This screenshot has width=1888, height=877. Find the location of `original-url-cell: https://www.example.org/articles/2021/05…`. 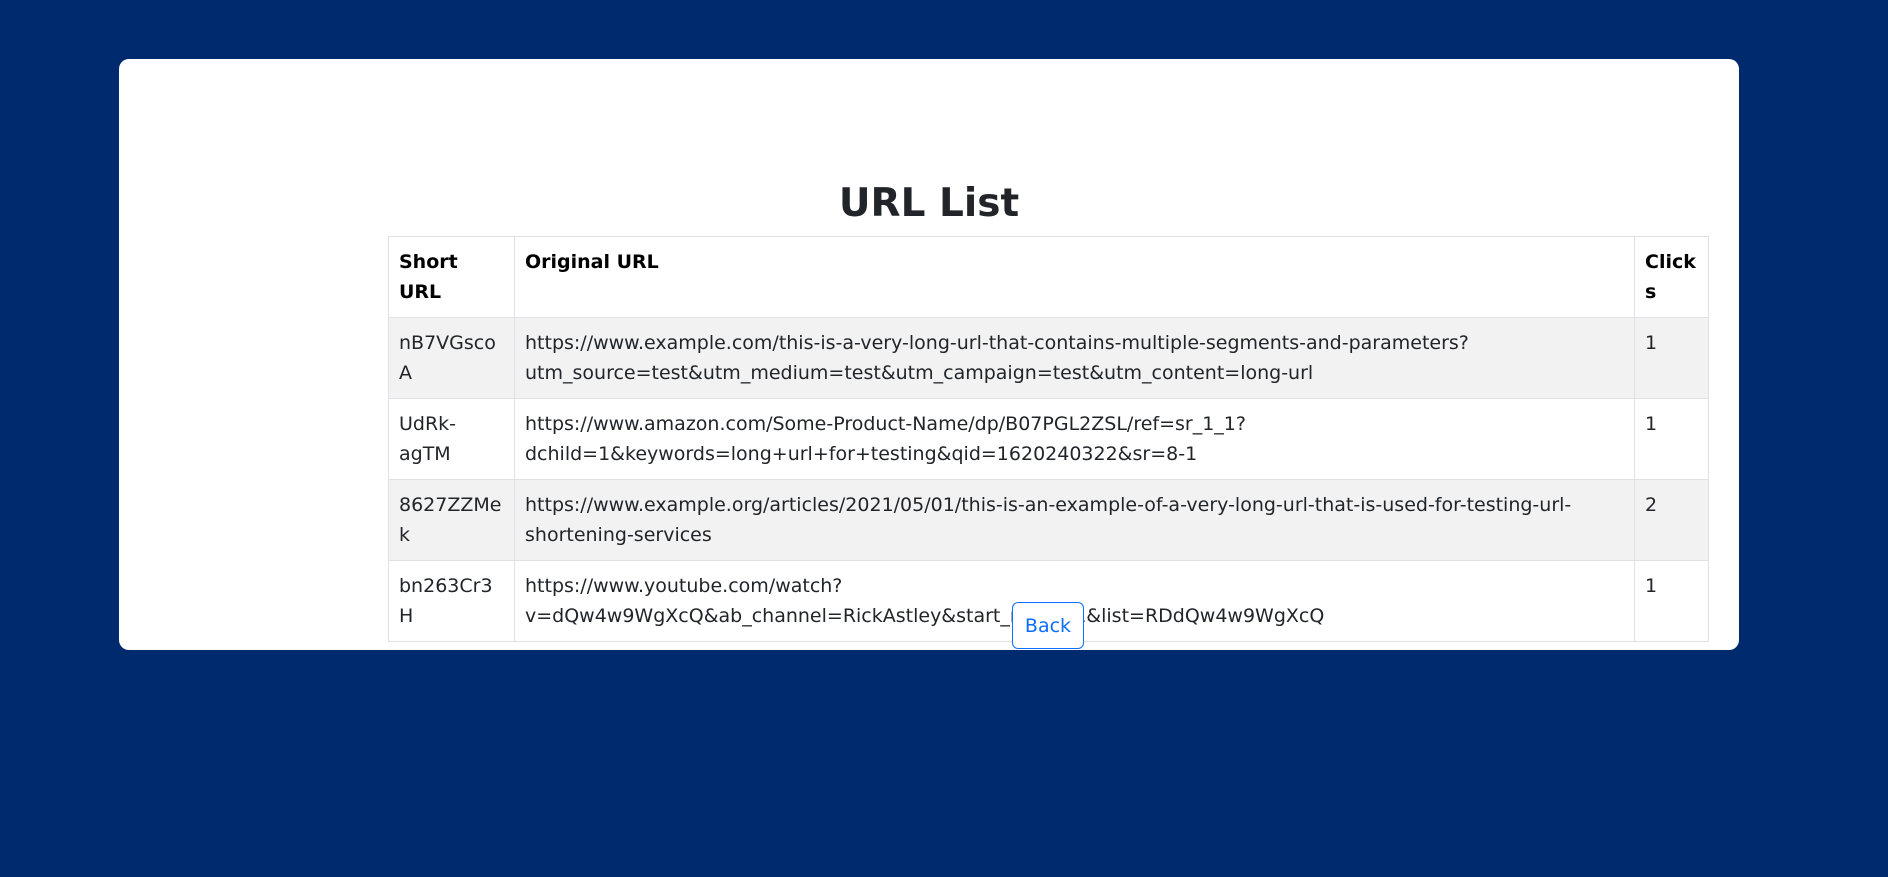

original-url-cell: https://www.example.org/articles/2021/05… is located at coordinates (1074, 520).